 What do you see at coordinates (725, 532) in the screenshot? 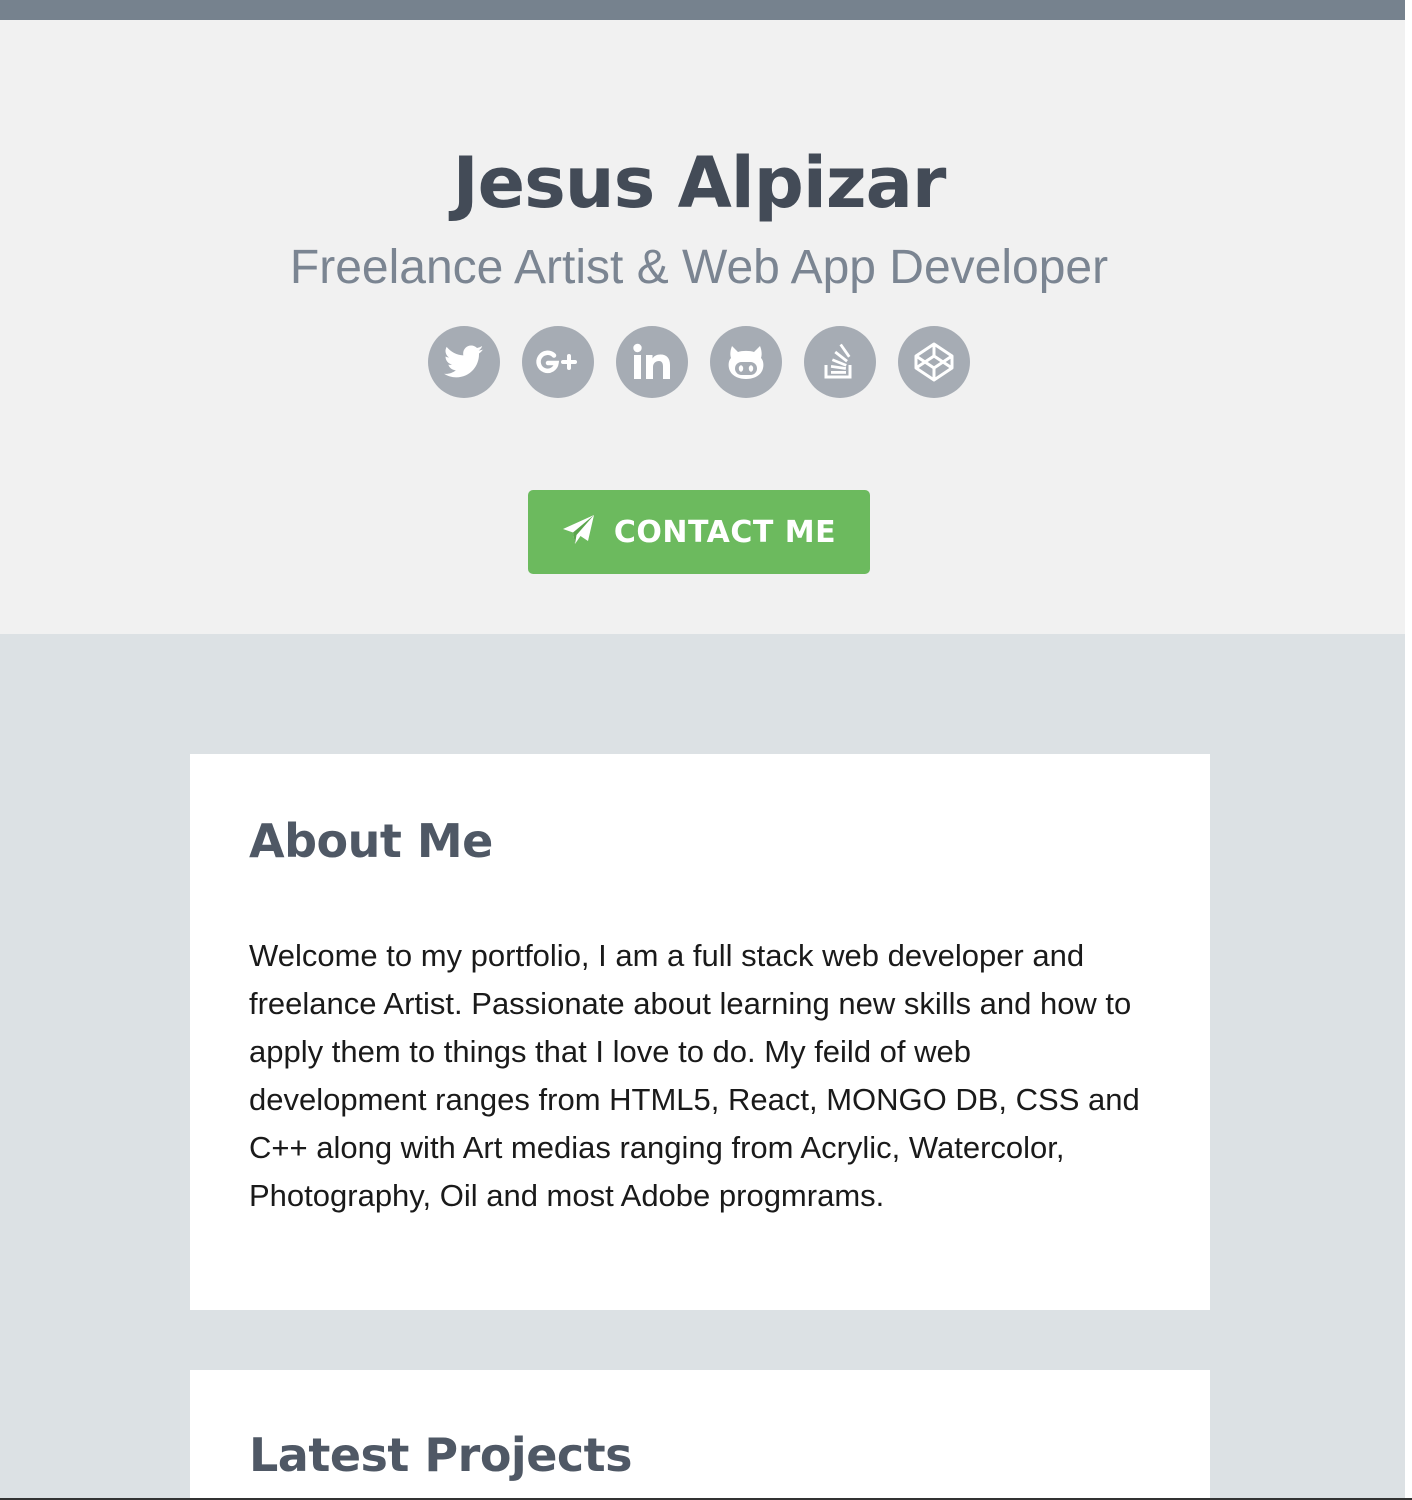
I see `contact-me-label: CONTACT ME` at bounding box center [725, 532].